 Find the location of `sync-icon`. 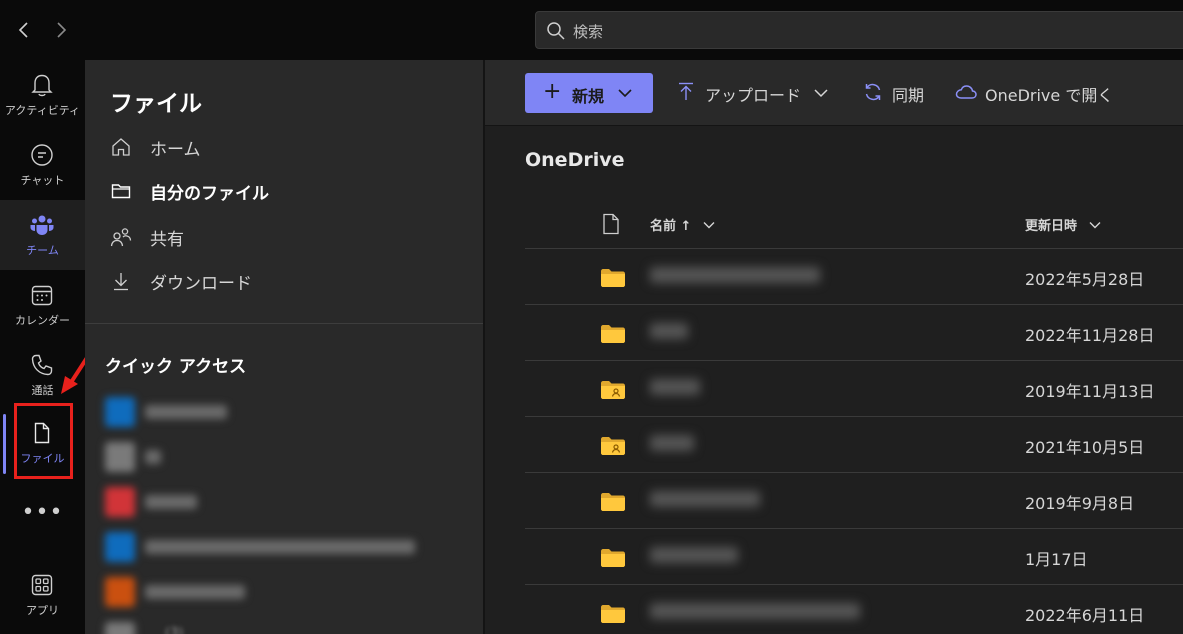

sync-icon is located at coordinates (873, 92).